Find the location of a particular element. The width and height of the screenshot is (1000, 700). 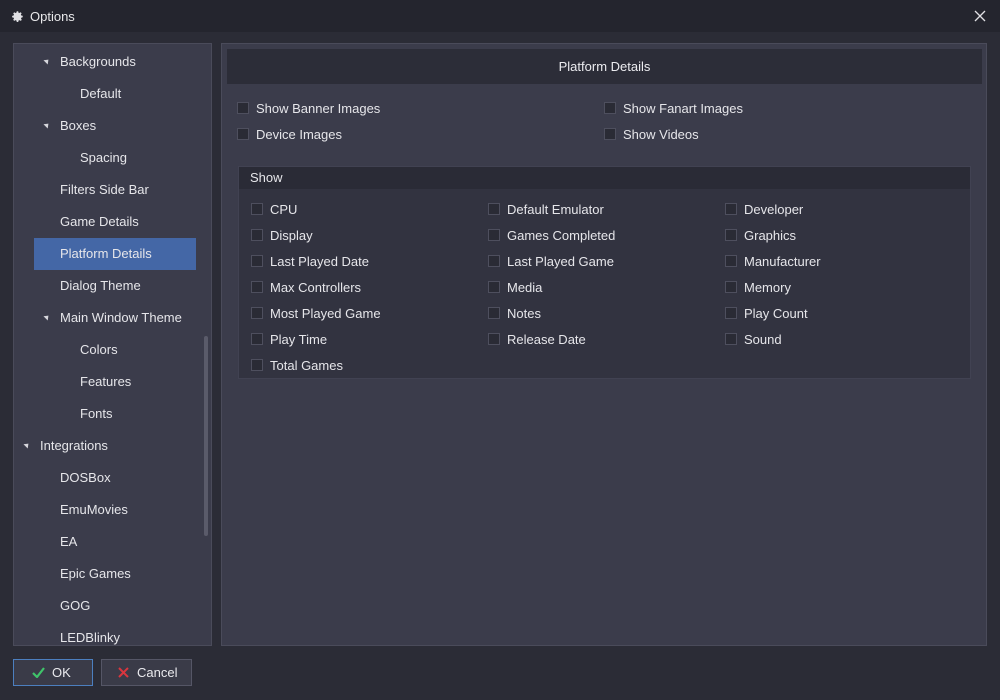

sidebar-item-main-window-theme: Main Window Theme is located at coordinates (109, 318).